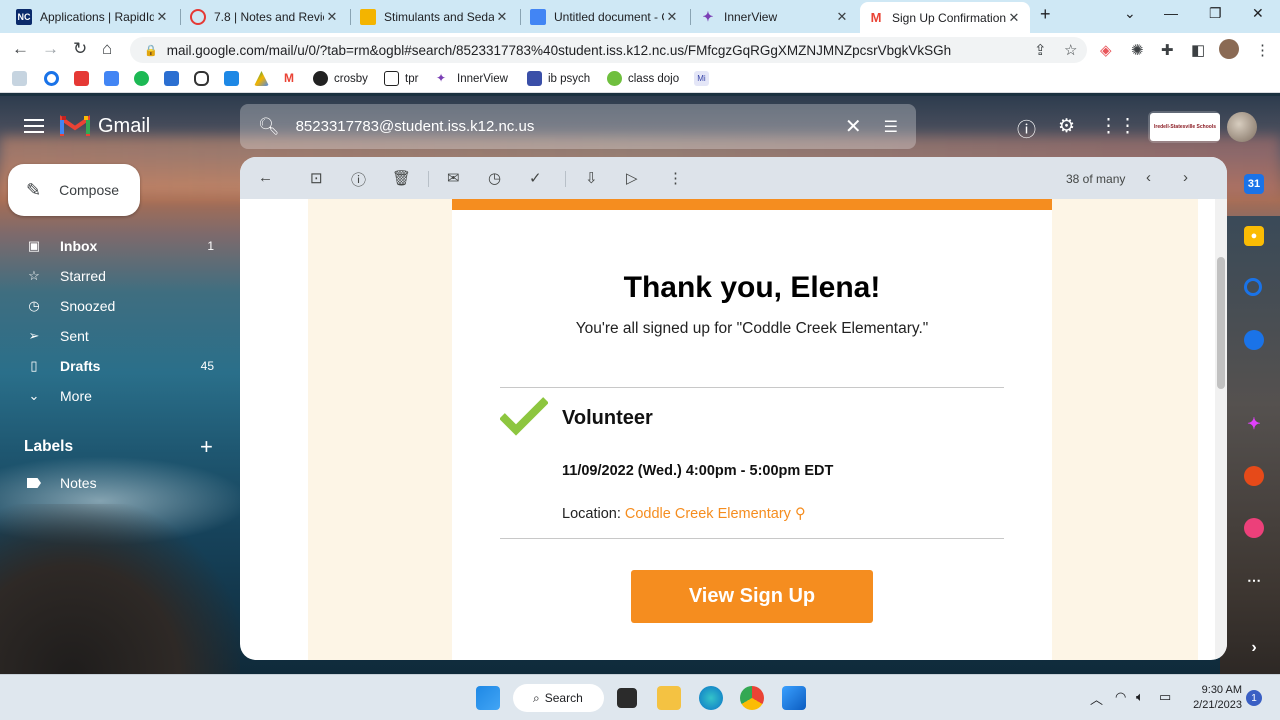 This screenshot has width=1280, height=720. I want to click on minimize-icon: —, so click(1171, 13).